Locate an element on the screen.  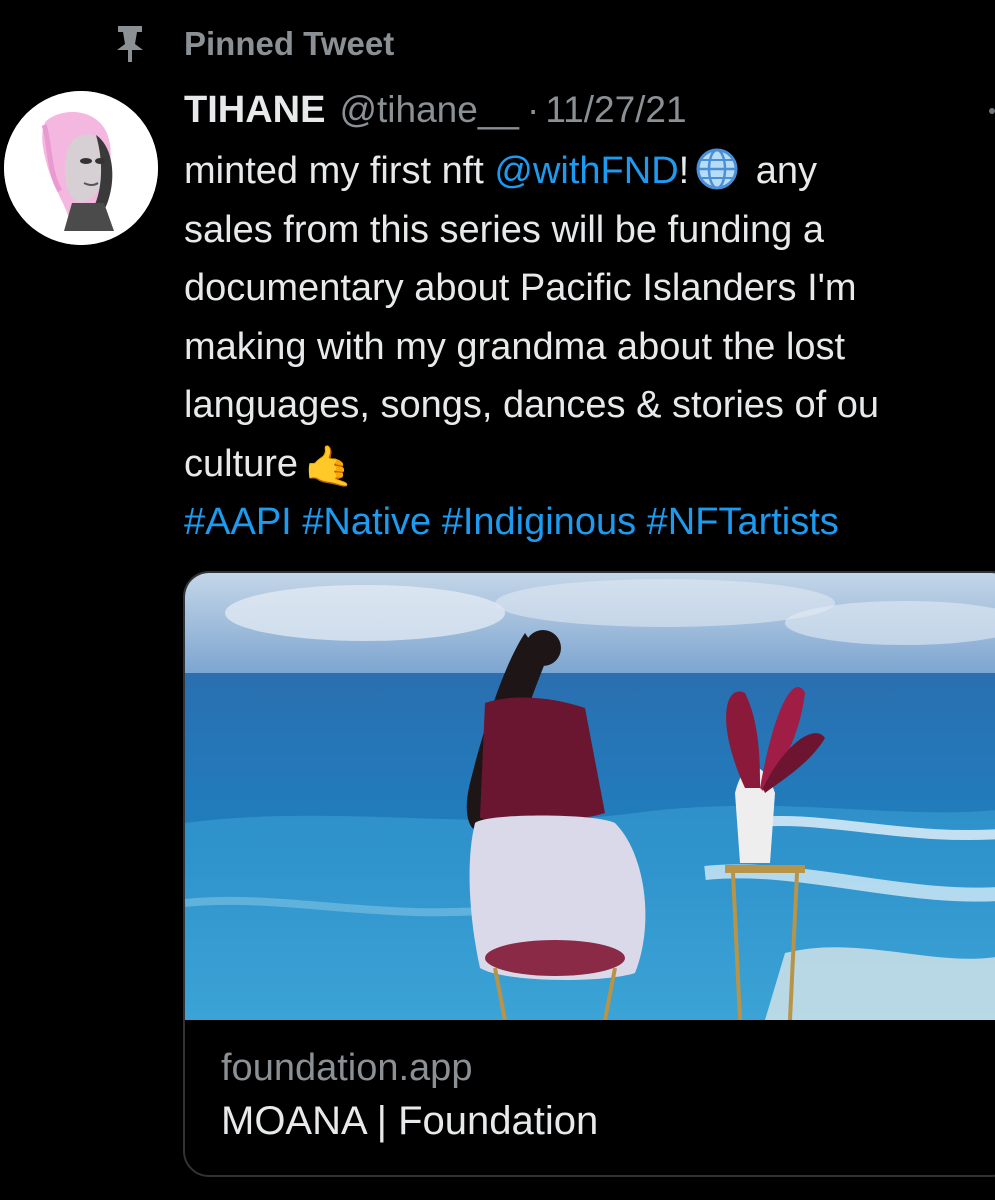
tweet-line: culture 🤙 is located at coordinates (589, 464).